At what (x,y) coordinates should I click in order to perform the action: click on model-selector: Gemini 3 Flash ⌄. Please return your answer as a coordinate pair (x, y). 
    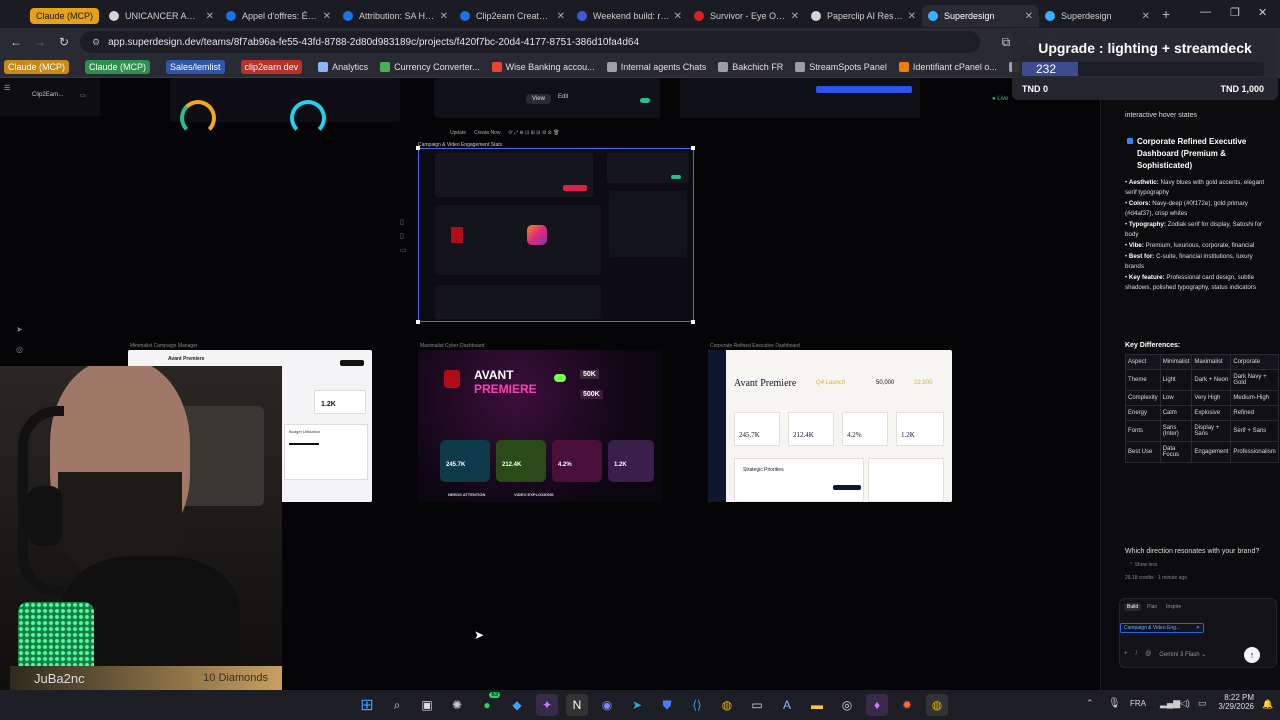
    Looking at the image, I should click on (1182, 654).